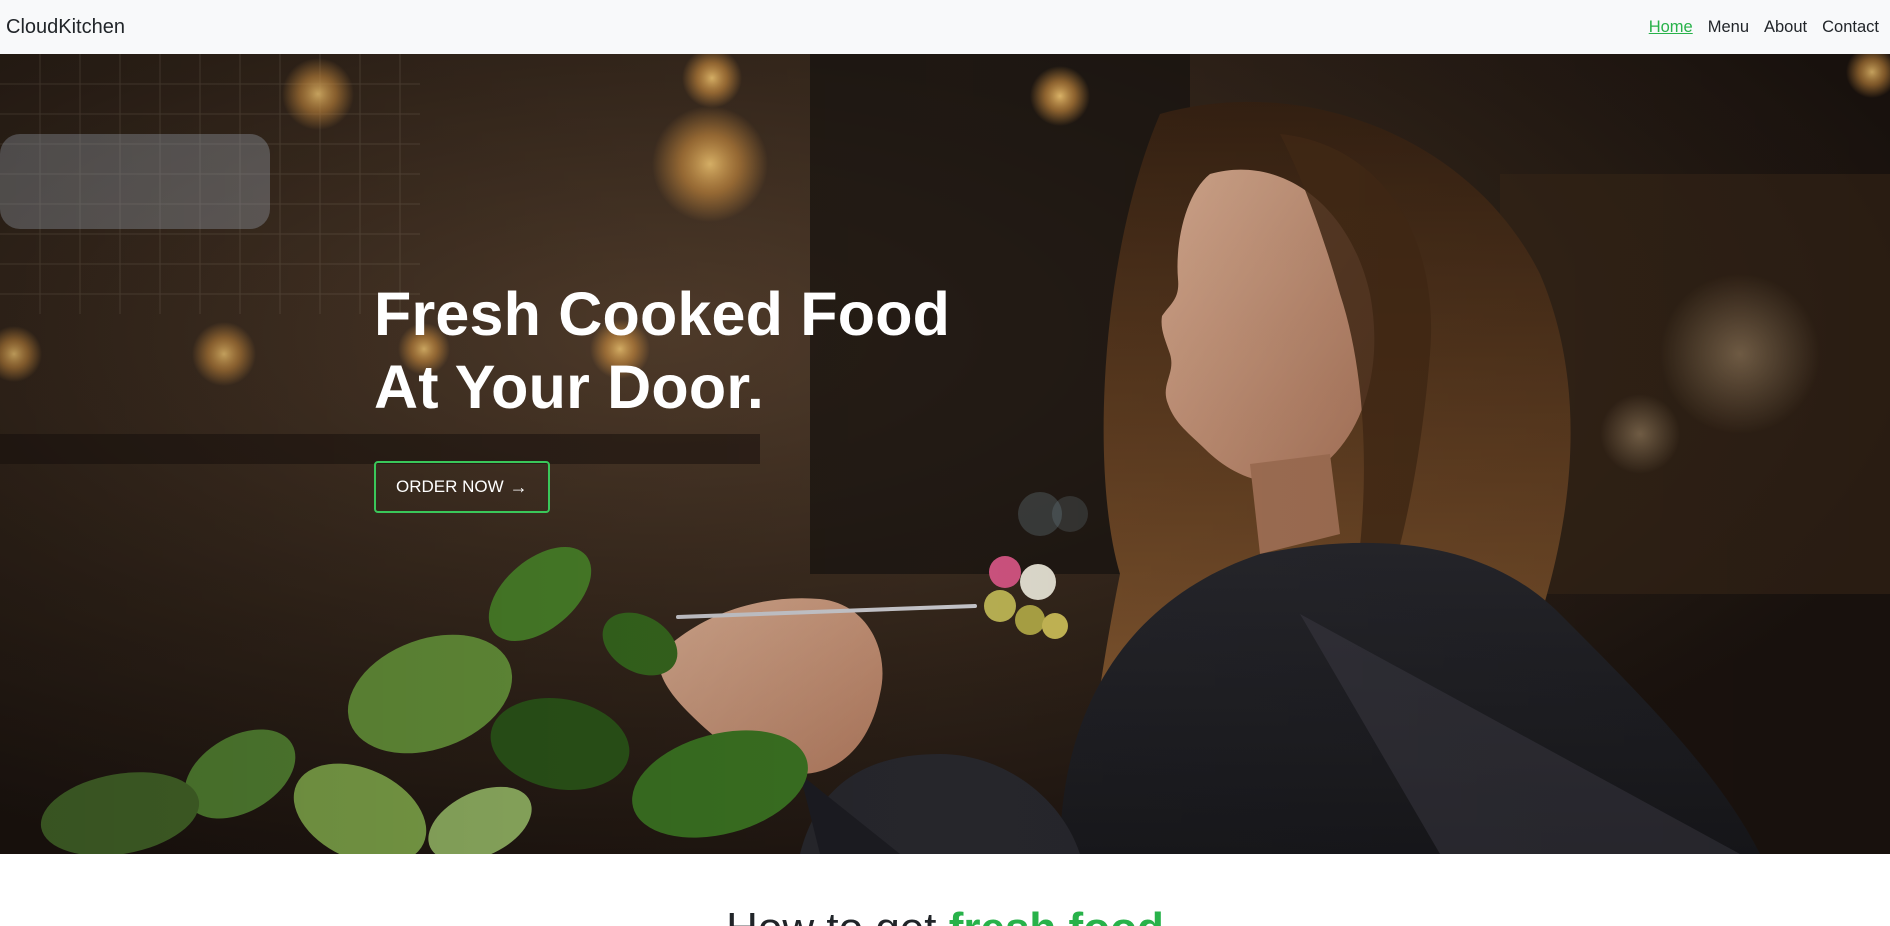 The height and width of the screenshot is (926, 1890). I want to click on nav-link-about: About, so click(1786, 27).